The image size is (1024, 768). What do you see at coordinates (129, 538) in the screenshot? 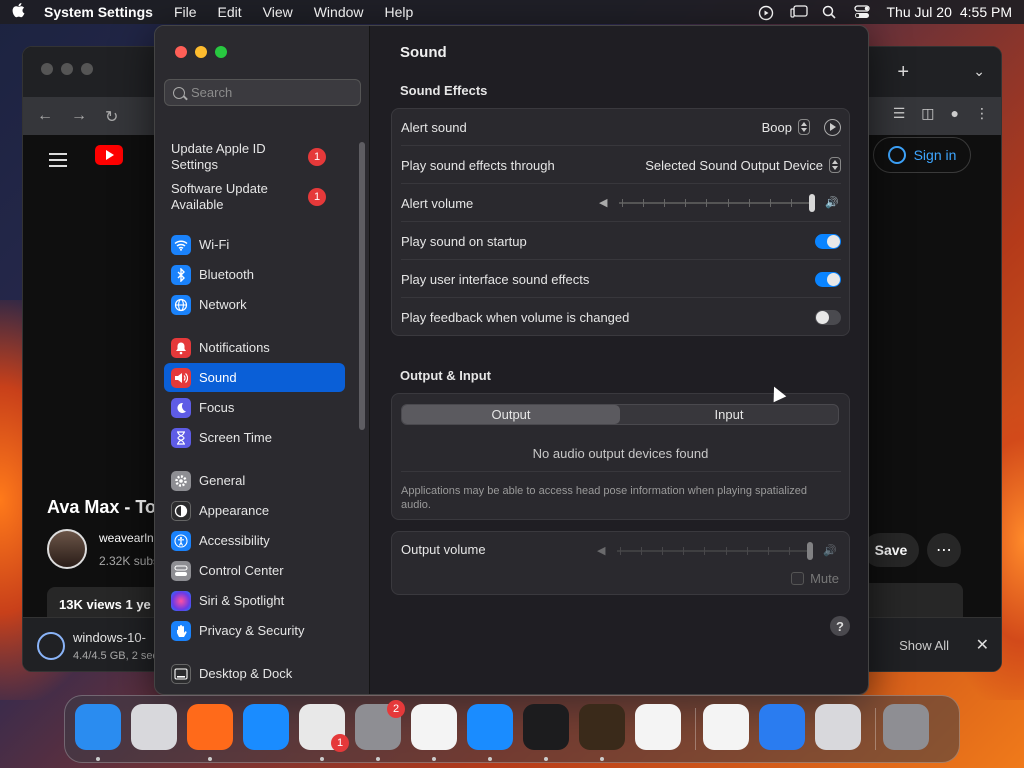
I see `channel-name: weavearlnc` at bounding box center [129, 538].